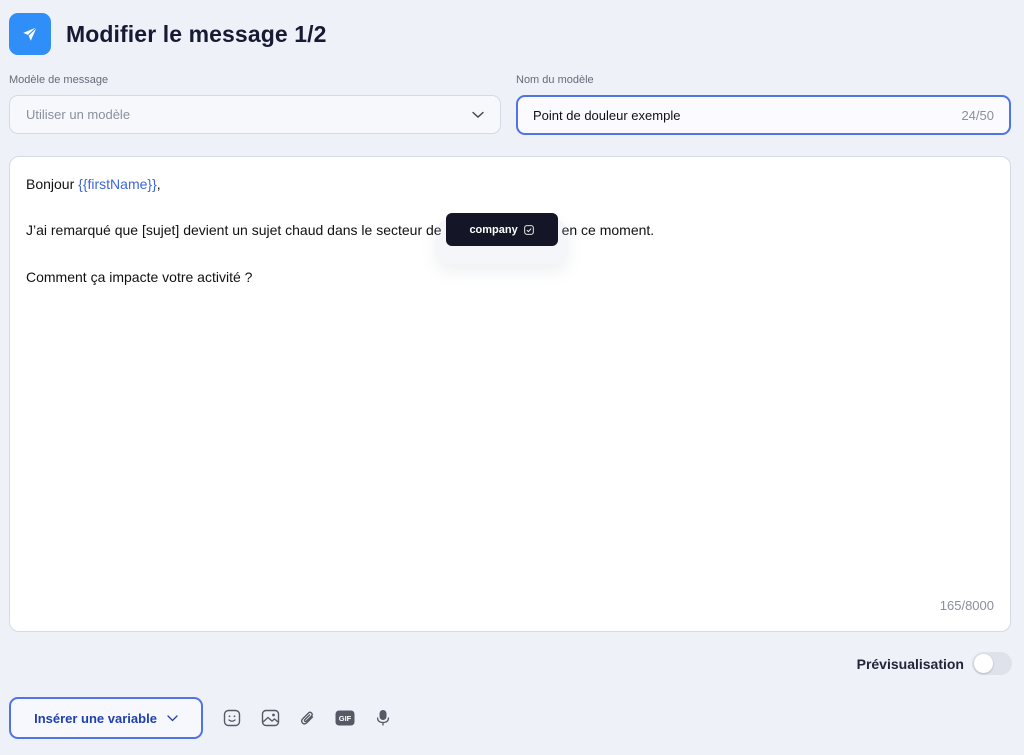  Describe the element at coordinates (983, 663) in the screenshot. I see `toggle-knob` at that location.